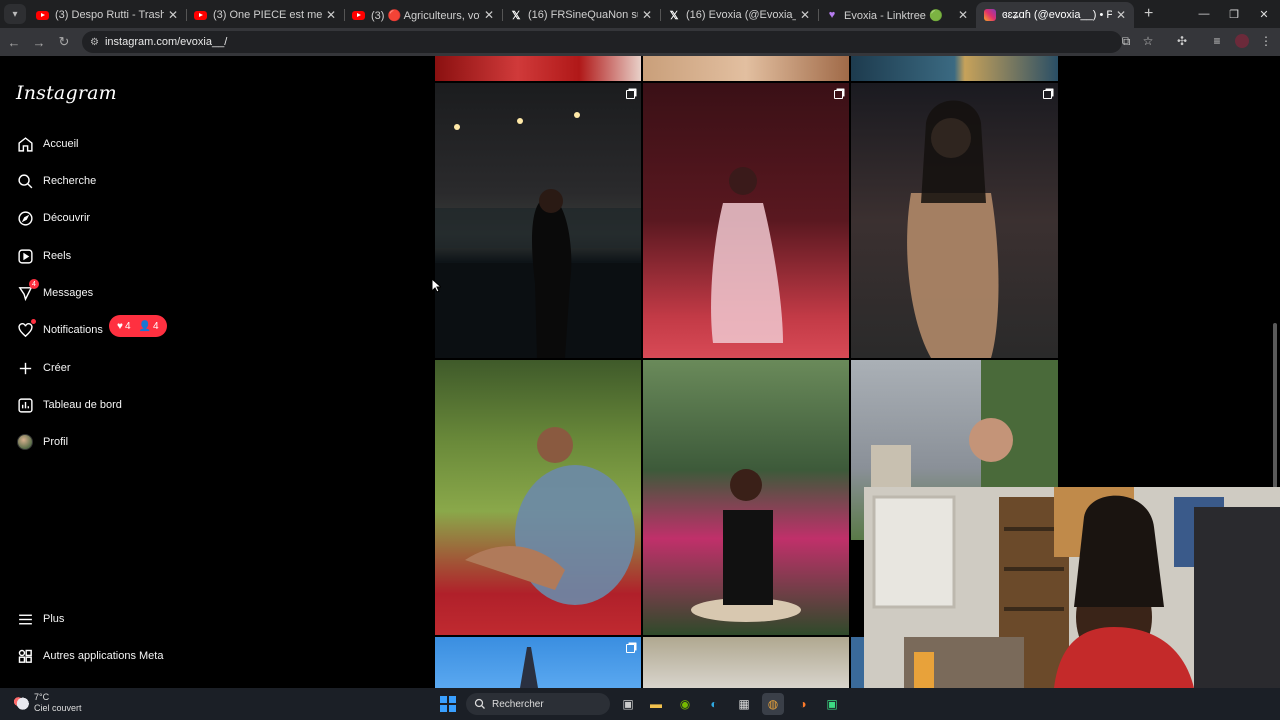  Describe the element at coordinates (1204, 14) in the screenshot. I see `minimize-button: —` at that location.